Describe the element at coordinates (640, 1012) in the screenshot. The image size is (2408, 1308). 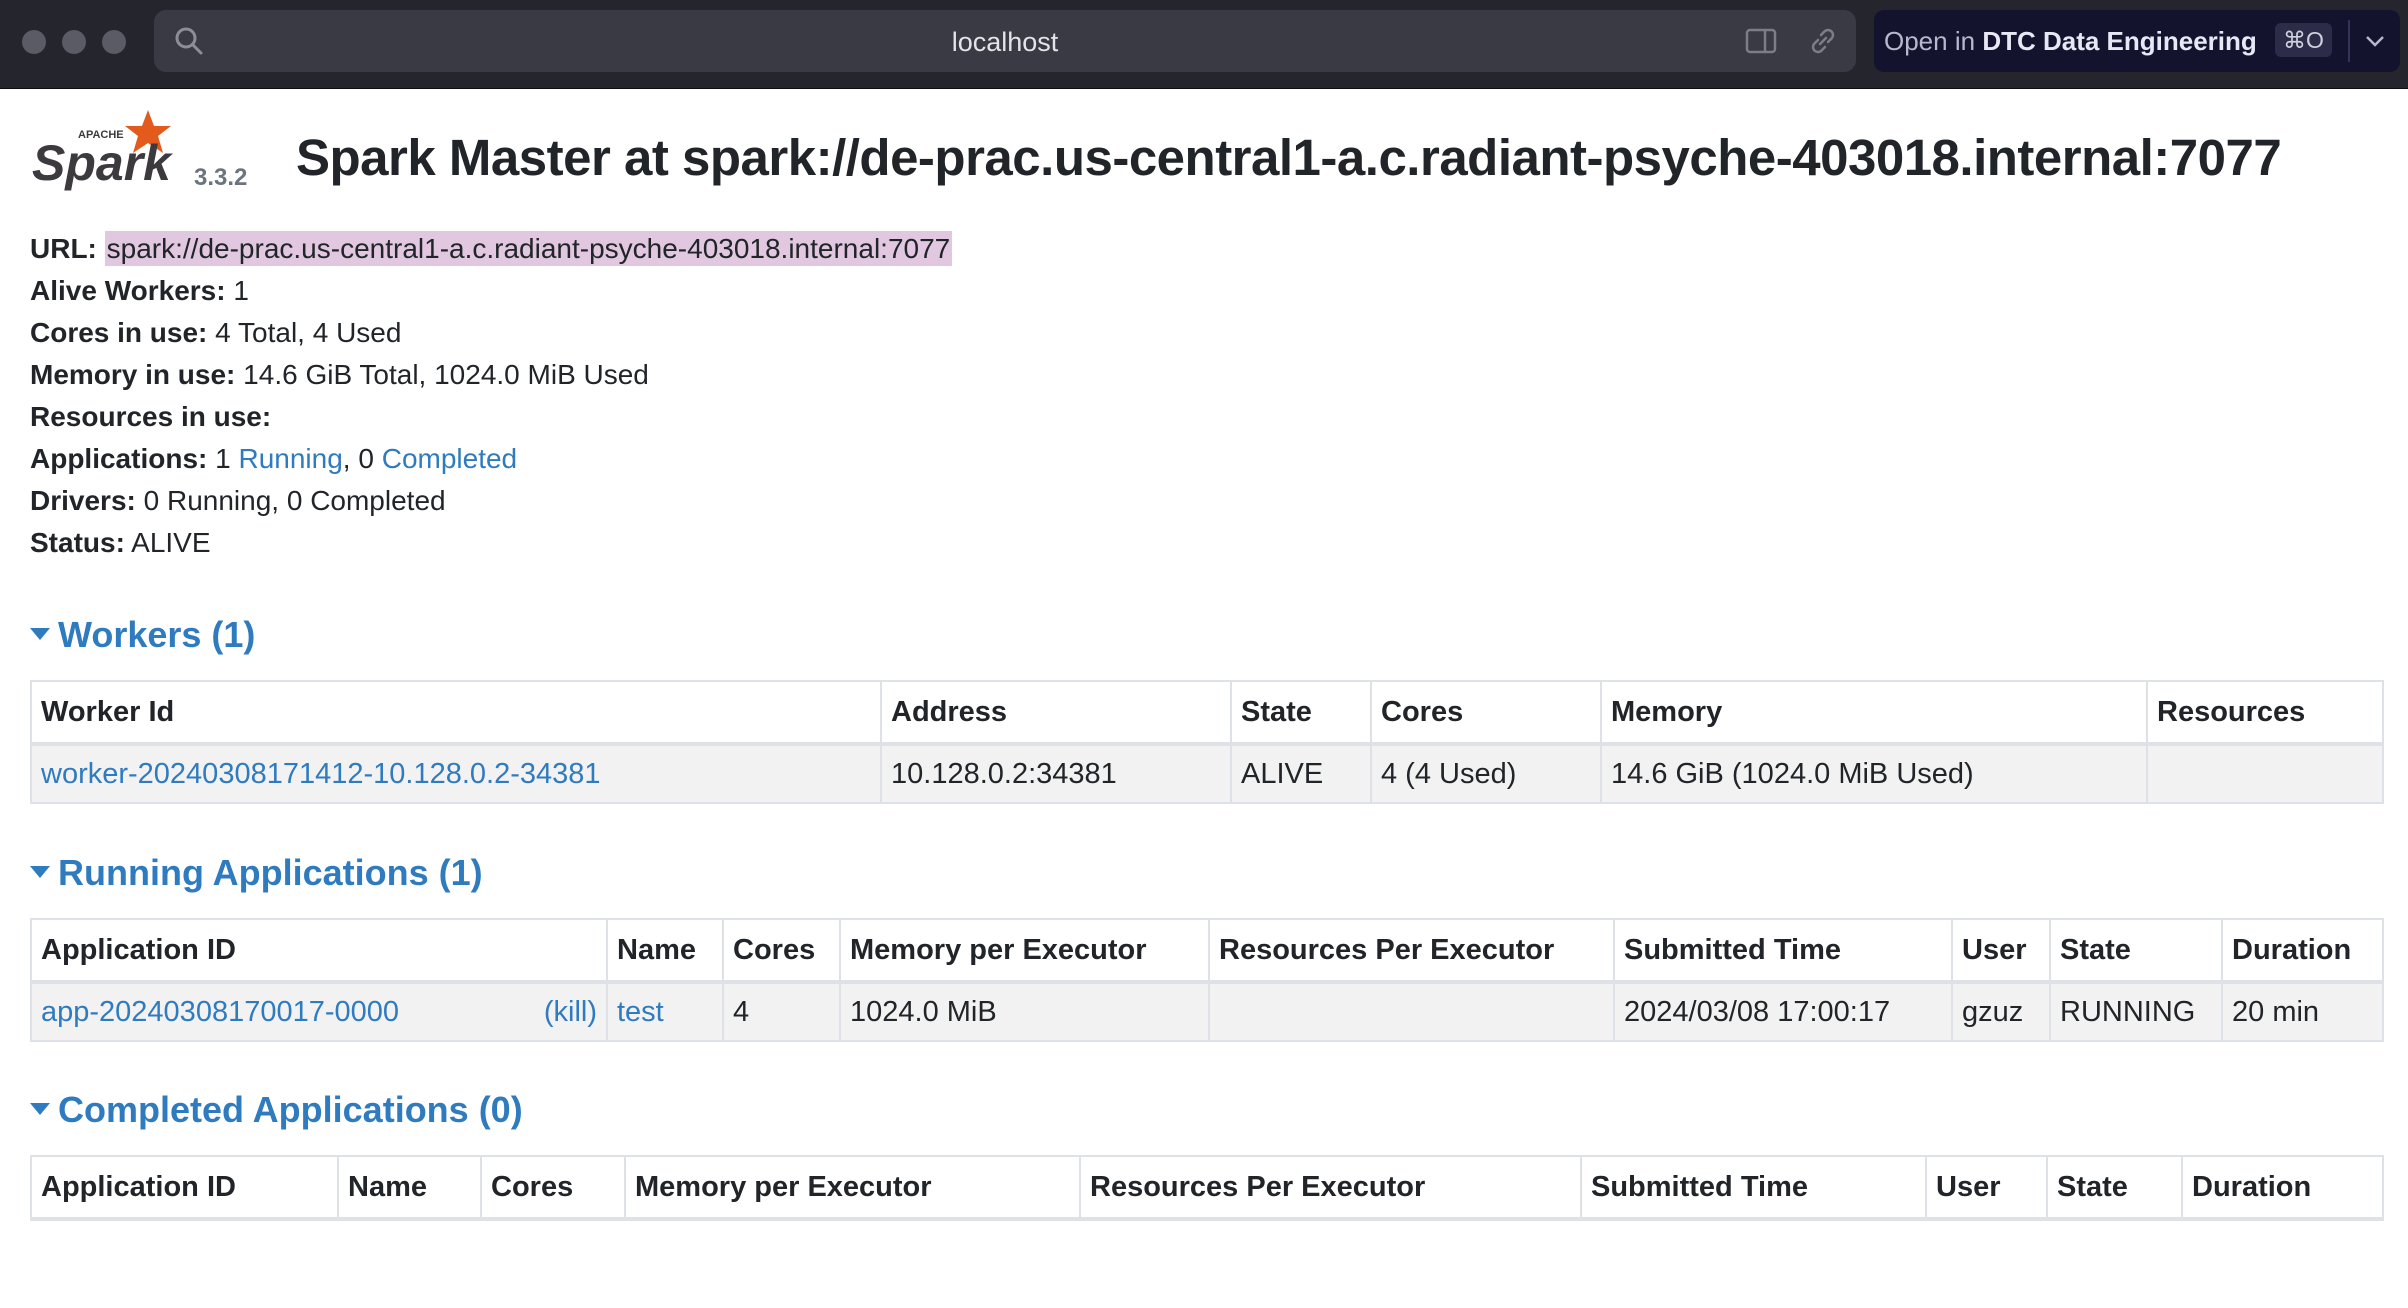
I see `application-name-link: test` at that location.